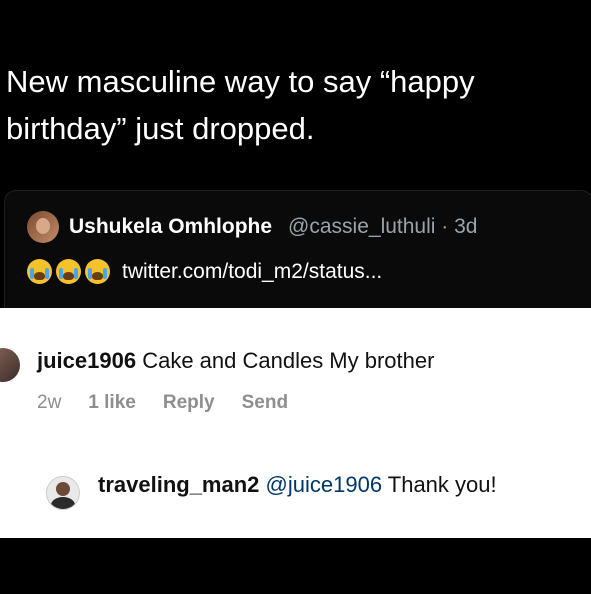  I want to click on comment-text: Cake and Candles My brother, so click(285, 360).